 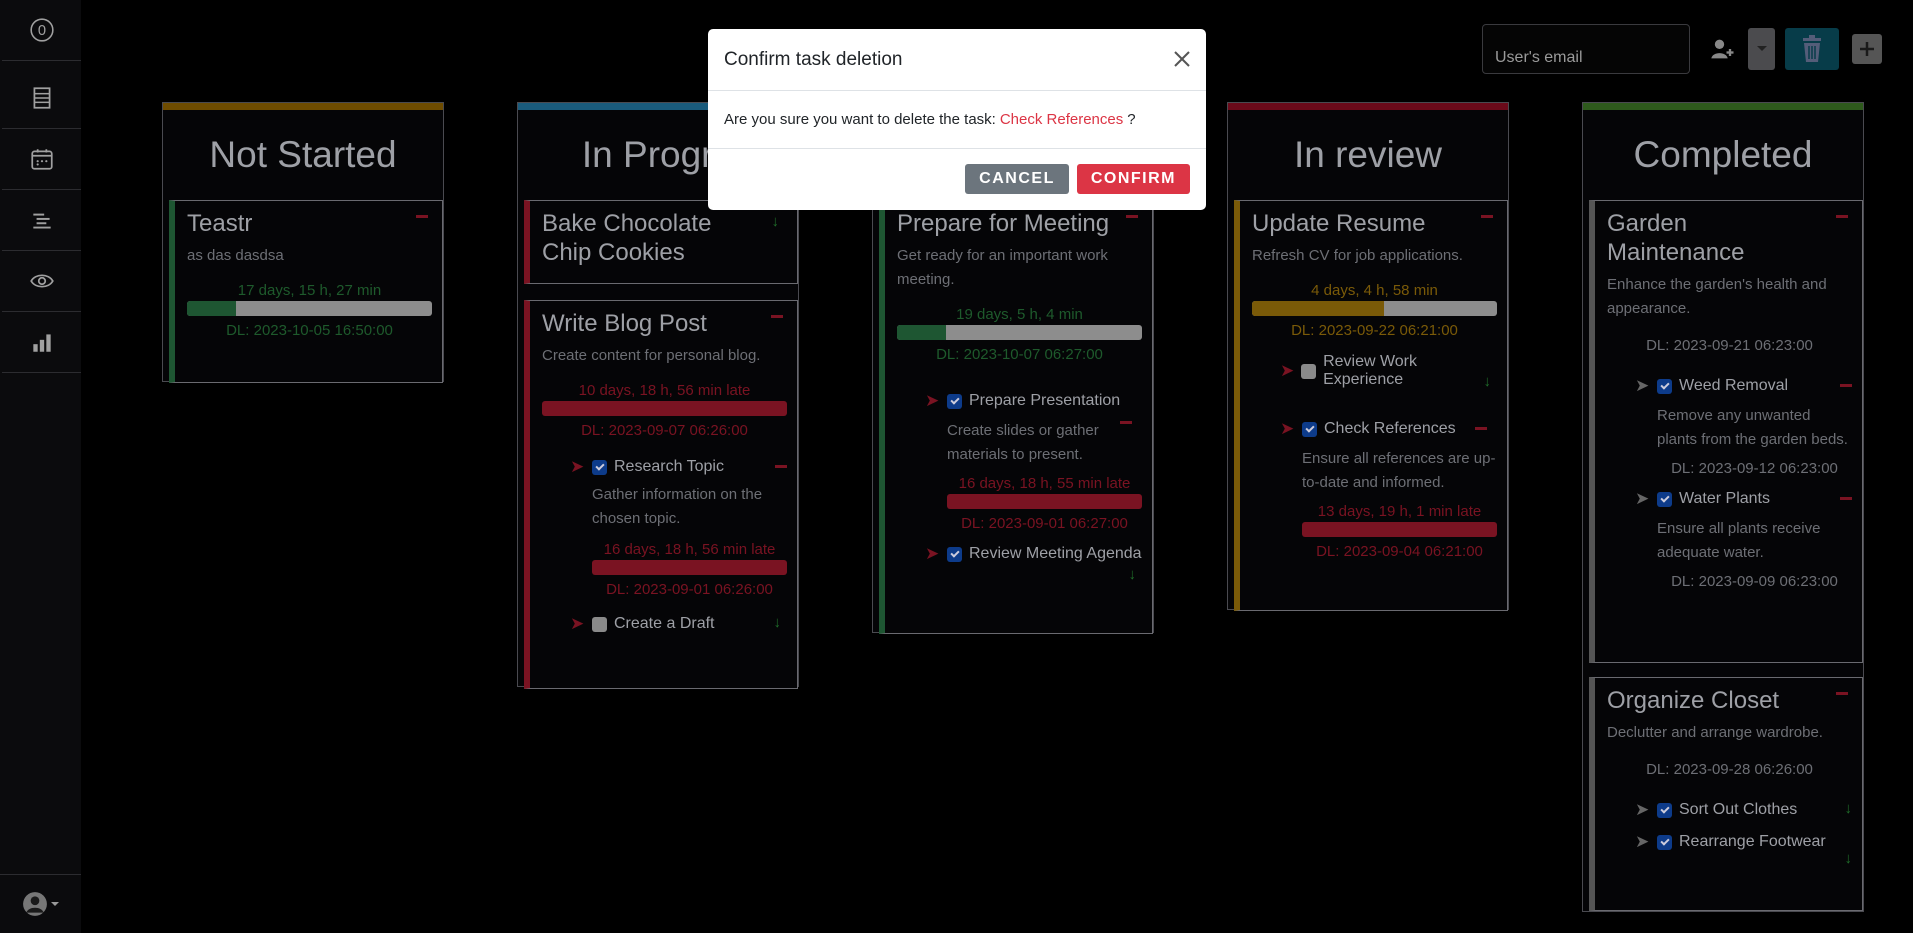 What do you see at coordinates (1754, 468) in the screenshot?
I see `deadline: DL: 2023-09-12 06:23:00` at bounding box center [1754, 468].